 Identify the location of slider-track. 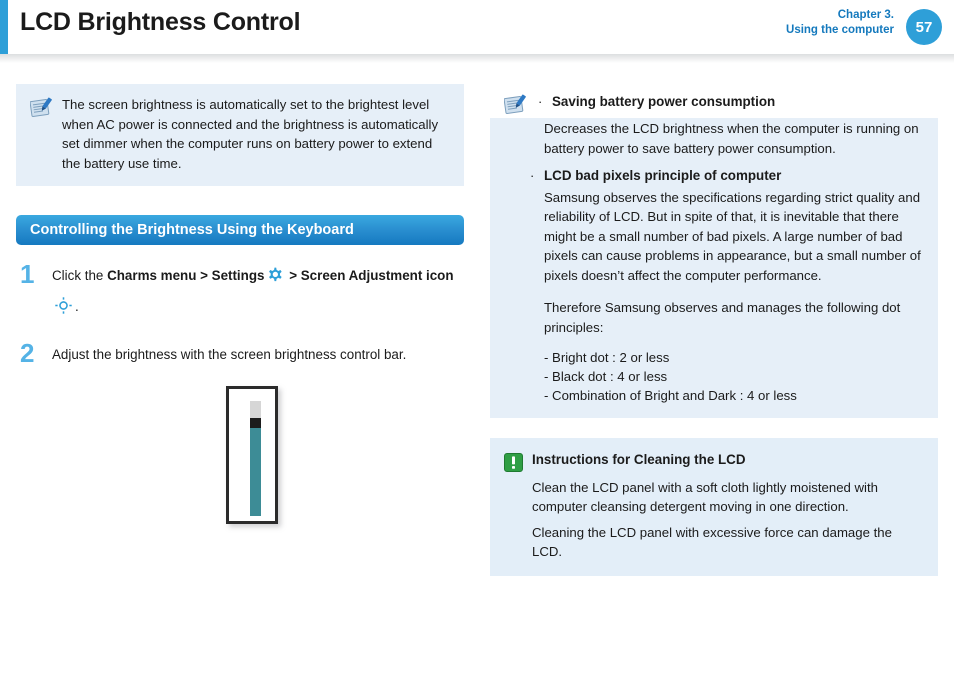
(255, 458).